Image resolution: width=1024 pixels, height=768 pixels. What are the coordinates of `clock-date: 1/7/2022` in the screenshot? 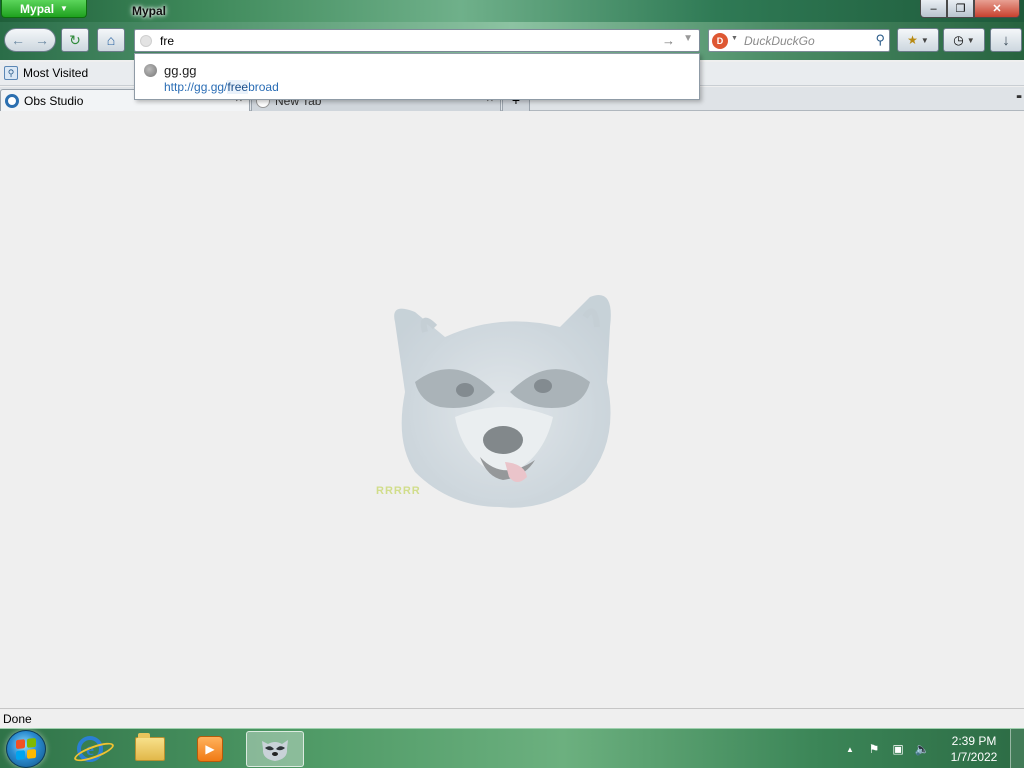 It's located at (974, 757).